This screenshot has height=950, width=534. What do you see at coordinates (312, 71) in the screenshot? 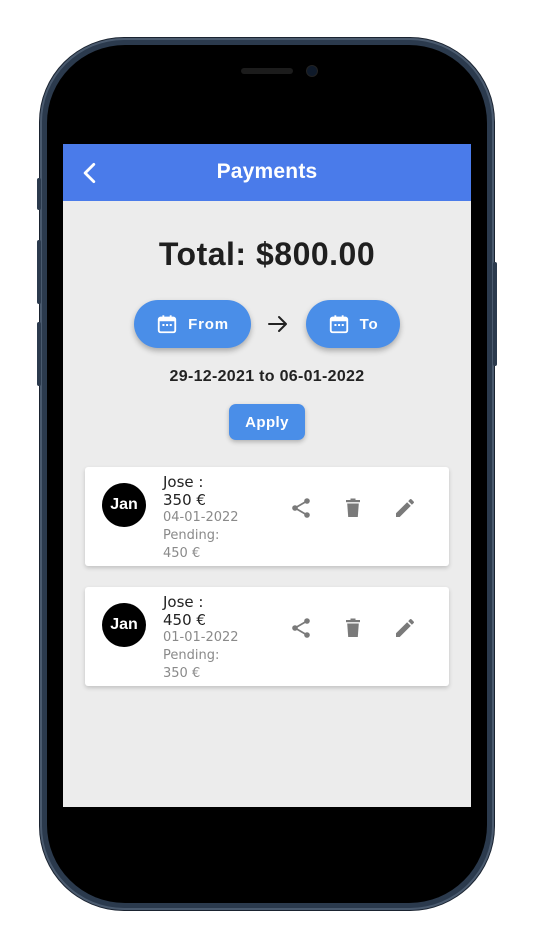
I see `front-camera` at bounding box center [312, 71].